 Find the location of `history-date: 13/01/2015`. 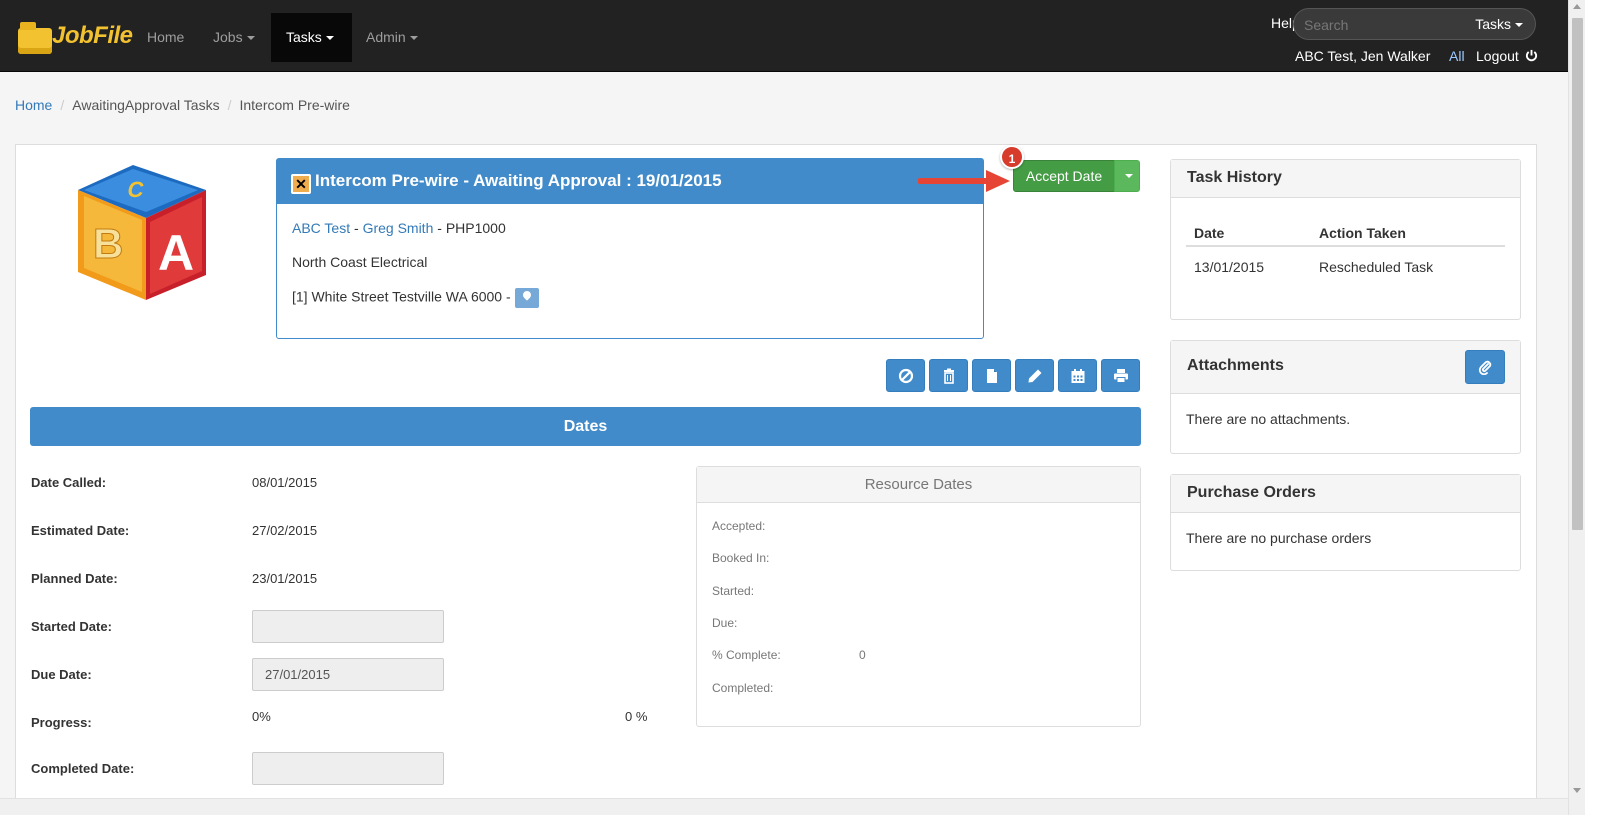

history-date: 13/01/2015 is located at coordinates (1229, 267).